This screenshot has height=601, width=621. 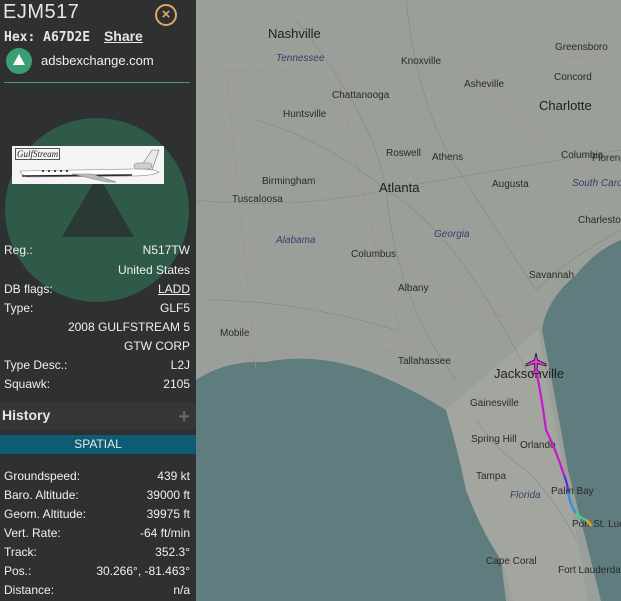 What do you see at coordinates (166, 250) in the screenshot?
I see `info-row-value: N517TW` at bounding box center [166, 250].